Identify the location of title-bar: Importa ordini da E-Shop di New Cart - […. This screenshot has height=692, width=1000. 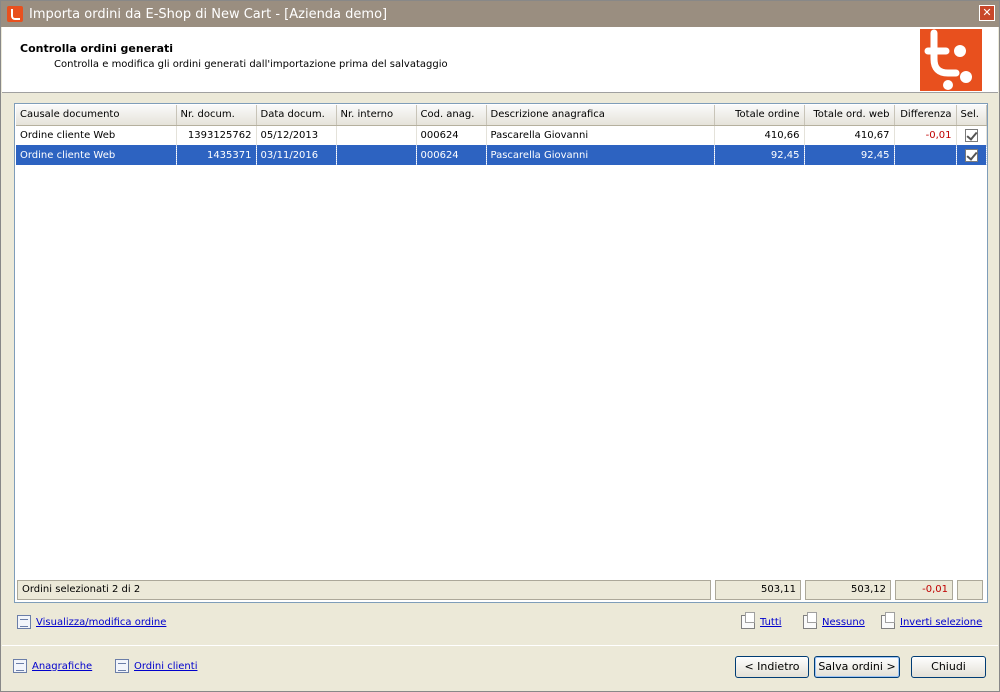
(500, 14).